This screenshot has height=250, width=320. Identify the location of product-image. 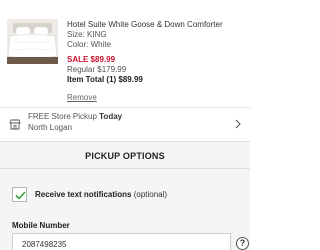
(32, 41).